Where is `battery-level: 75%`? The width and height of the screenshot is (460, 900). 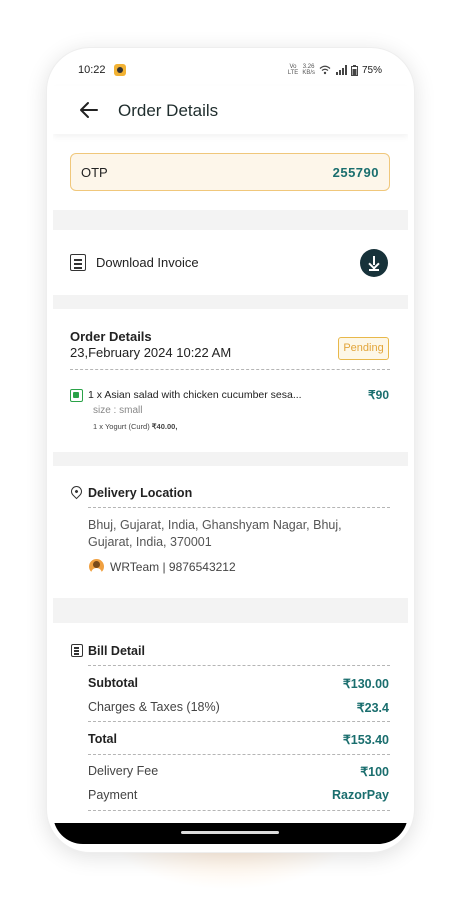
battery-level: 75% is located at coordinates (371, 70).